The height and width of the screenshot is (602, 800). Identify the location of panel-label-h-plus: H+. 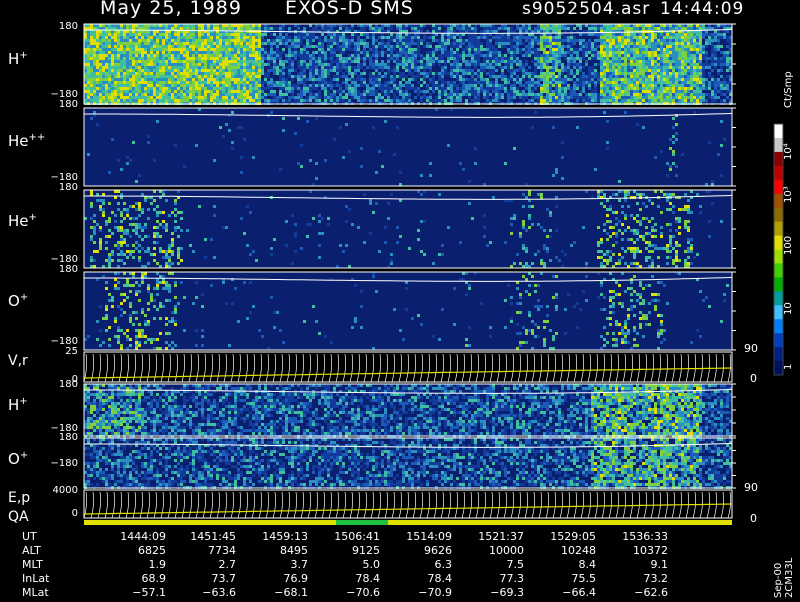
(18, 59).